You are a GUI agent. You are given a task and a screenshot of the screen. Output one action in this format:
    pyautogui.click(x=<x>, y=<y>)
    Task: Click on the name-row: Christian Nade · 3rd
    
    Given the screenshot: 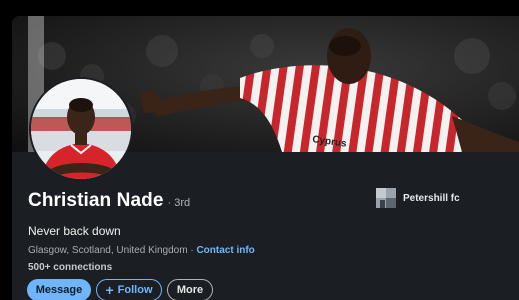 What is the action you would take?
    pyautogui.click(x=109, y=201)
    